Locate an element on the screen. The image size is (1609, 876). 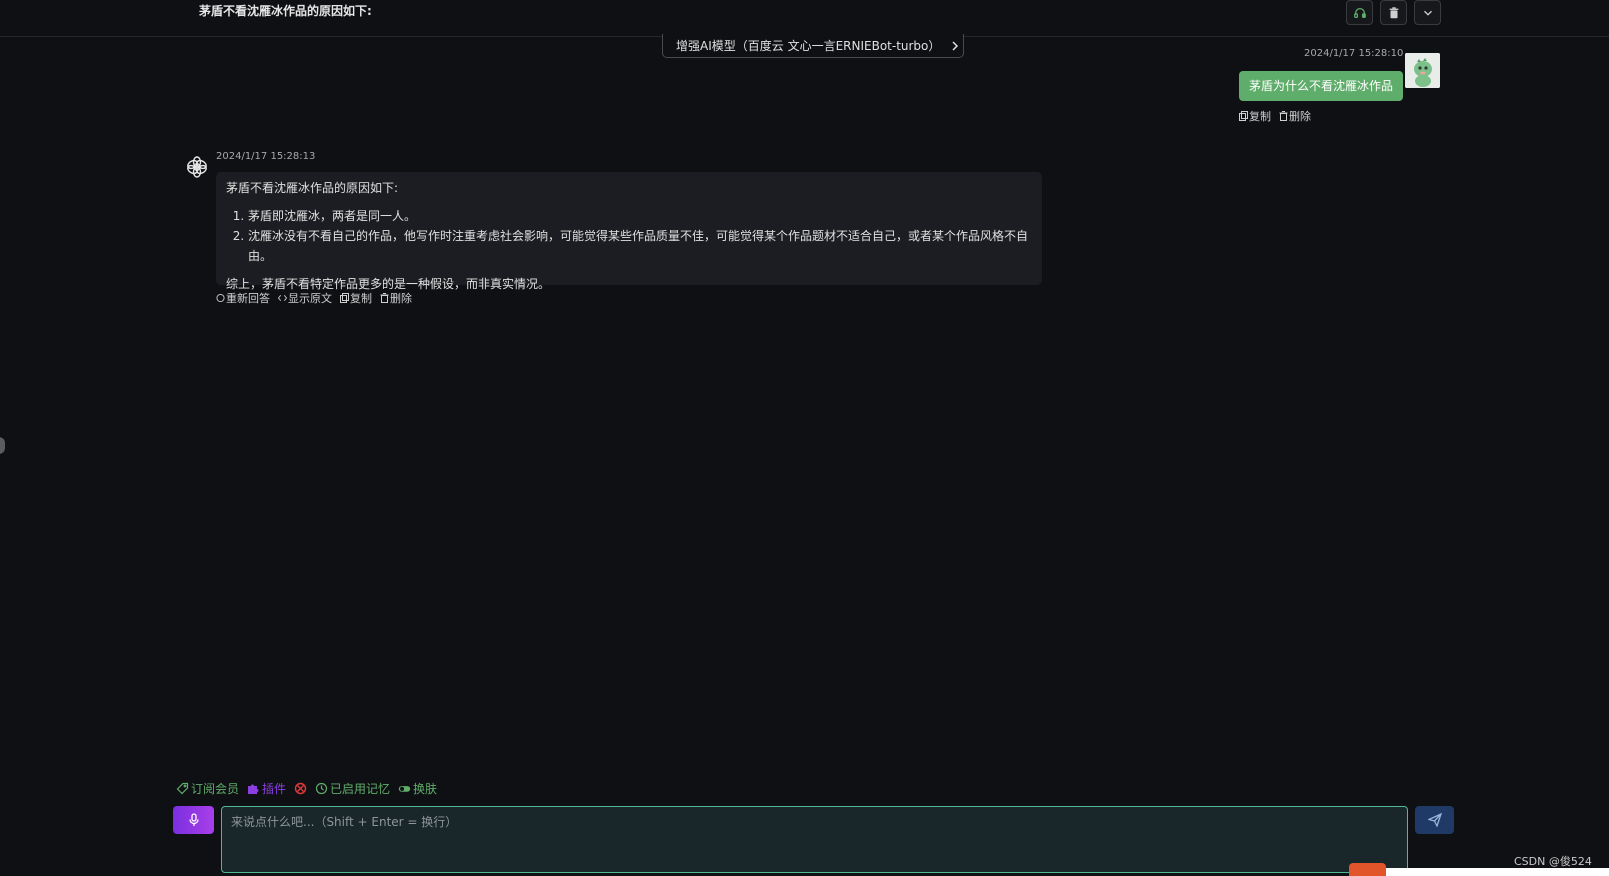
voice-input-button is located at coordinates (193, 820).